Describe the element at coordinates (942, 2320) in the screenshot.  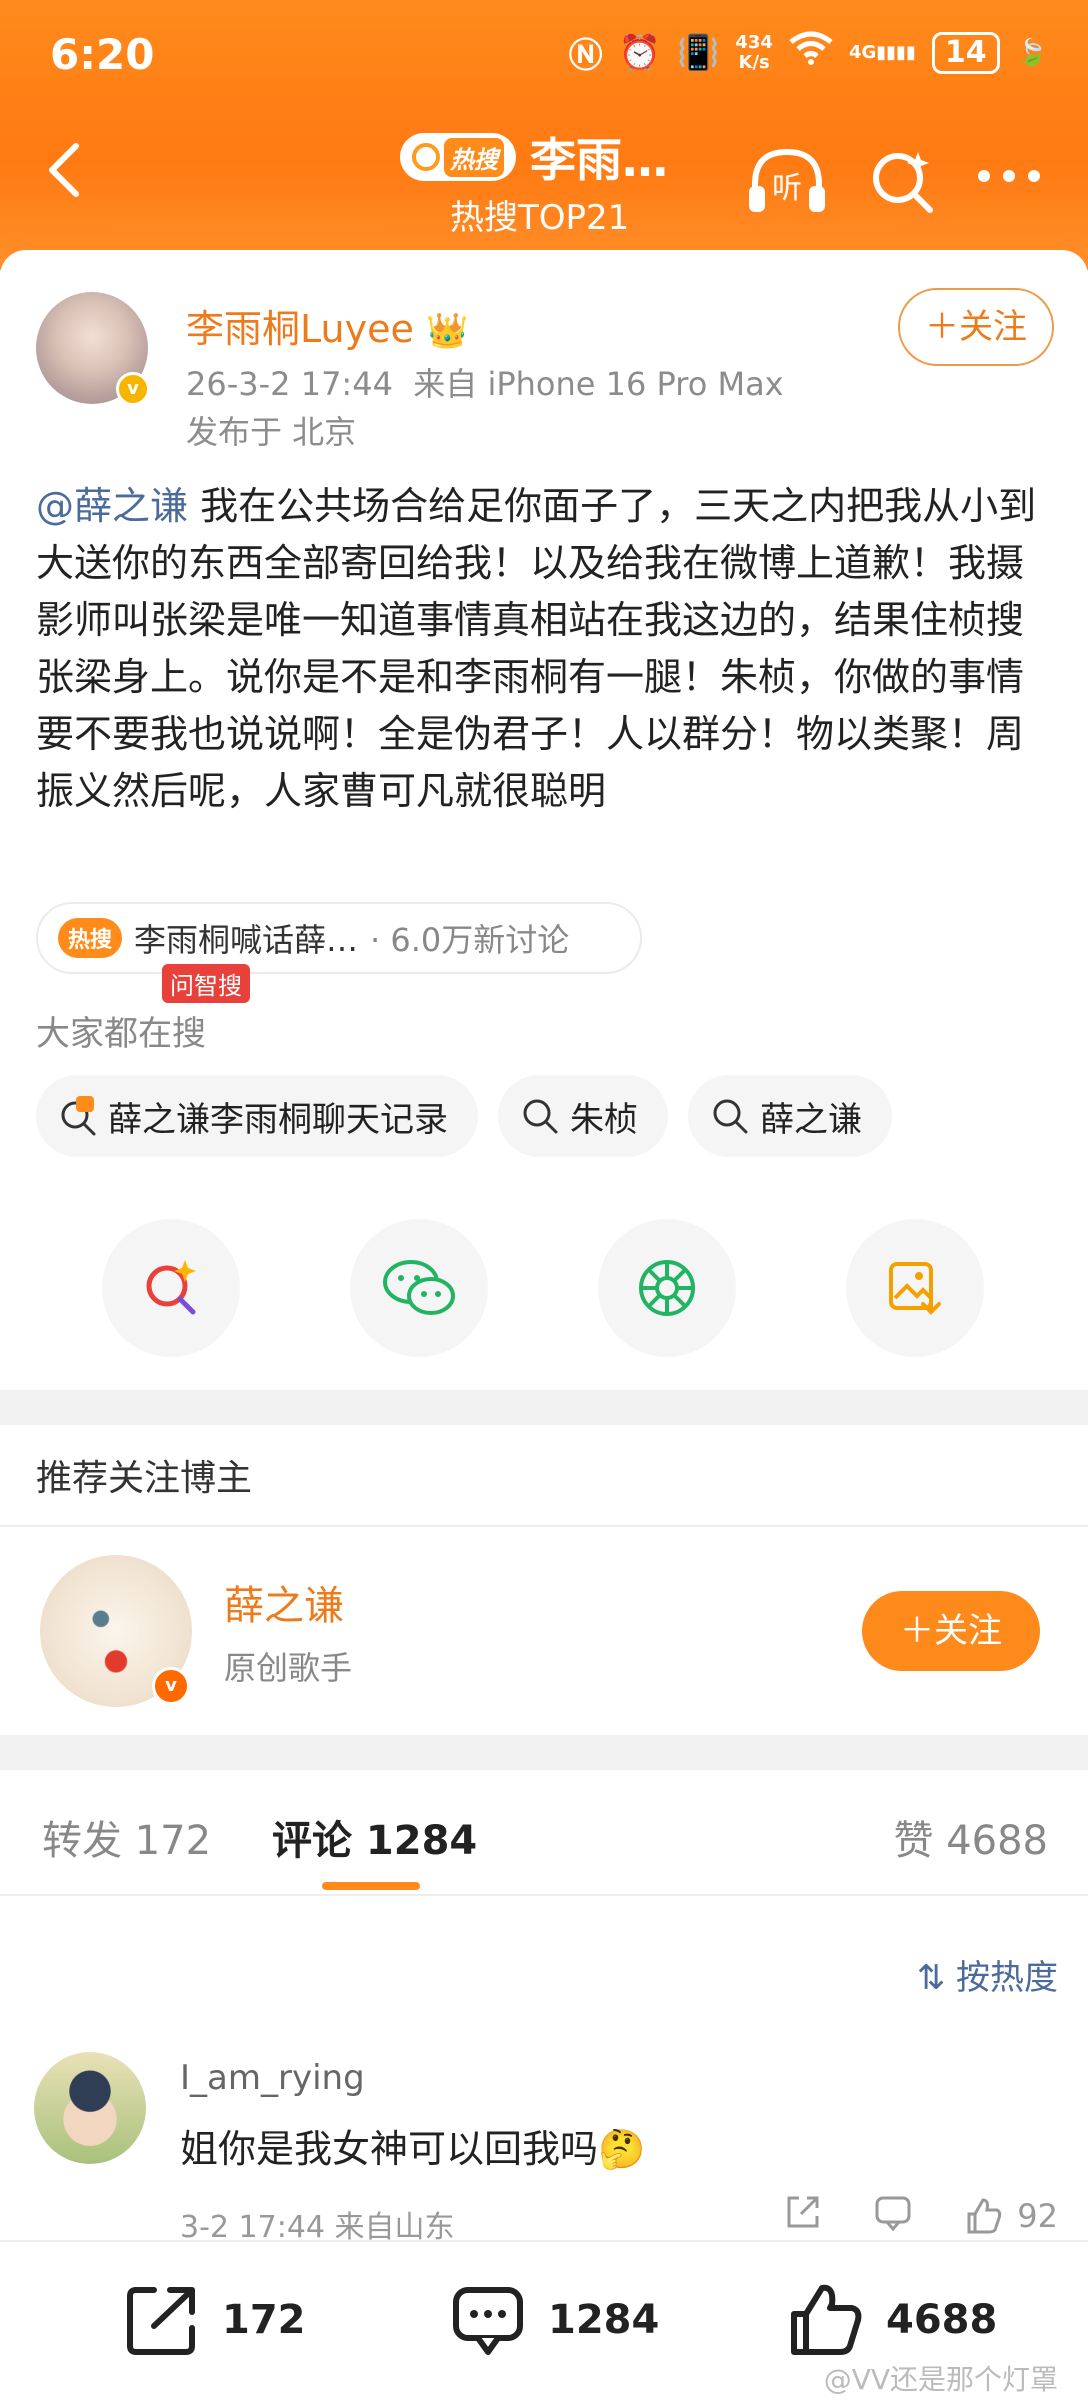
I see `like-count: 4688` at that location.